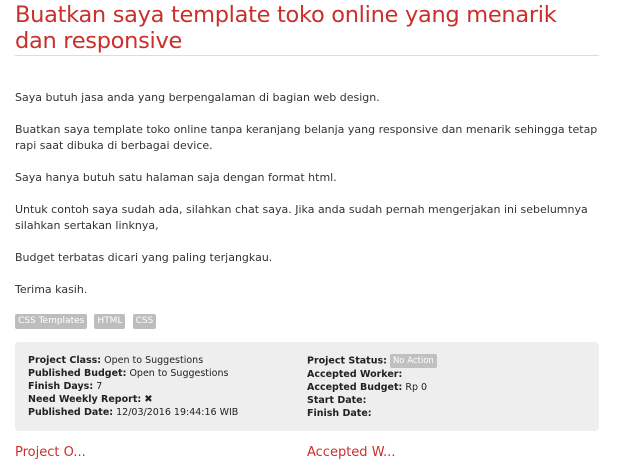 Image resolution: width=617 pixels, height=464 pixels. Describe the element at coordinates (355, 374) in the screenshot. I see `accepted-worker-label: Accepted Worker:` at that location.